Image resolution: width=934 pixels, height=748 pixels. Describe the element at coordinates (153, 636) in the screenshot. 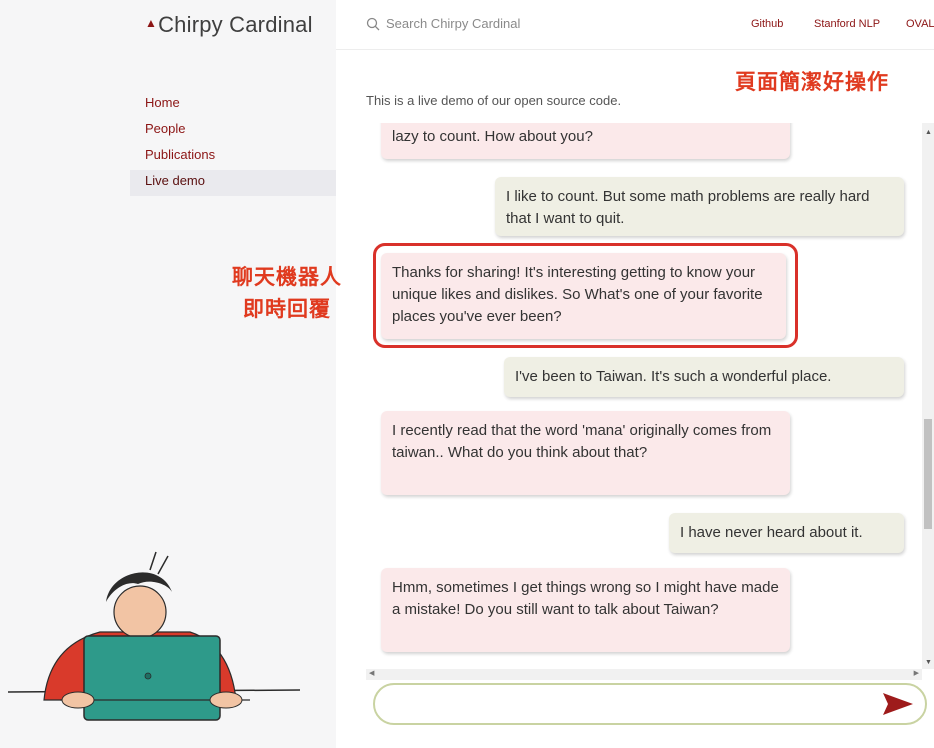

I see `person-with-laptop-illustration` at that location.